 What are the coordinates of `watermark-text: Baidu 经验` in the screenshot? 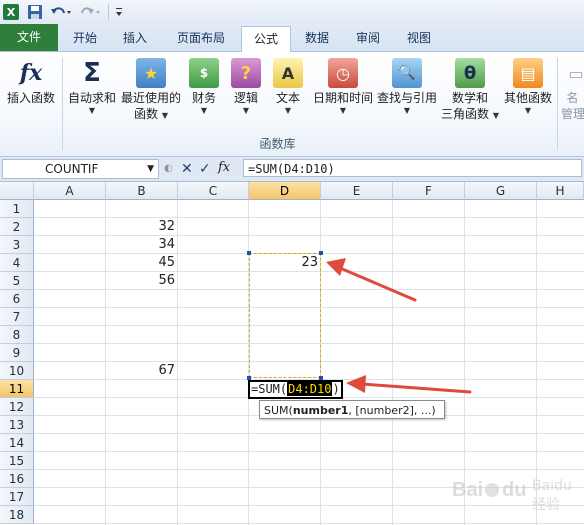 It's located at (552, 495).